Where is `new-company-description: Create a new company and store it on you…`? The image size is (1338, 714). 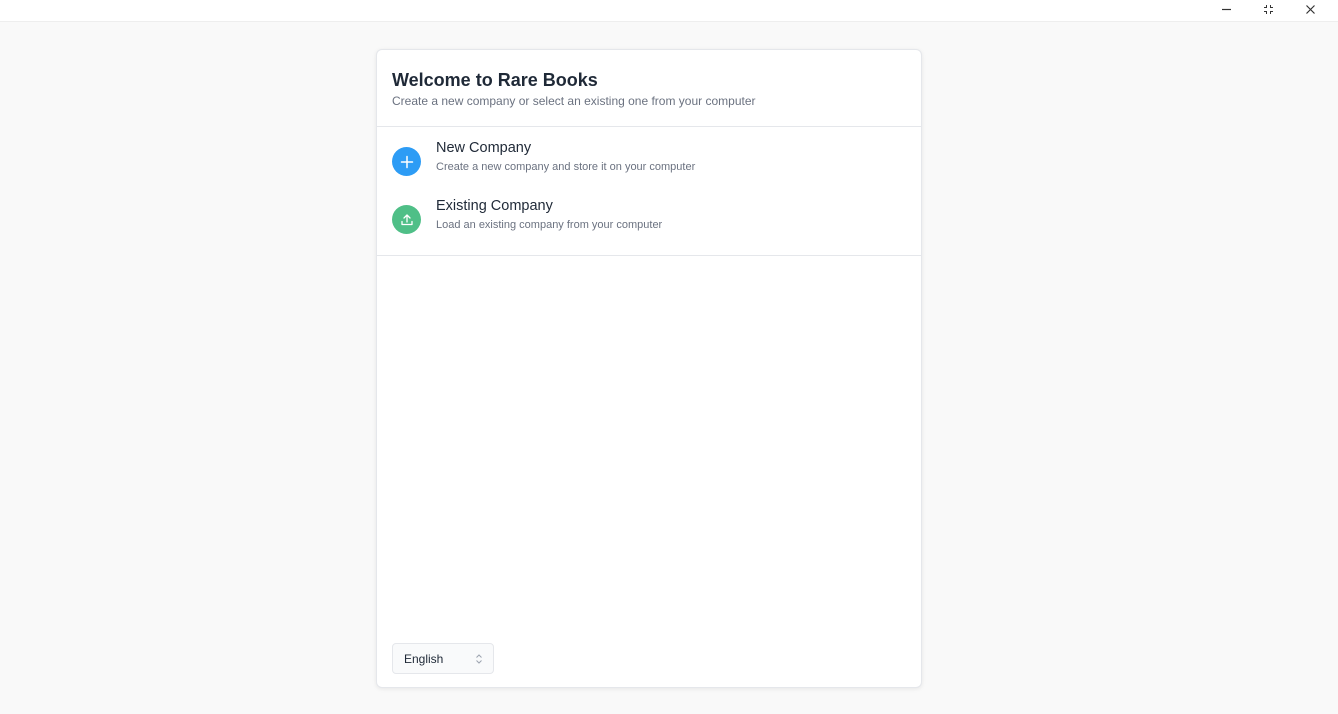
new-company-description: Create a new company and store it on you… is located at coordinates (566, 167).